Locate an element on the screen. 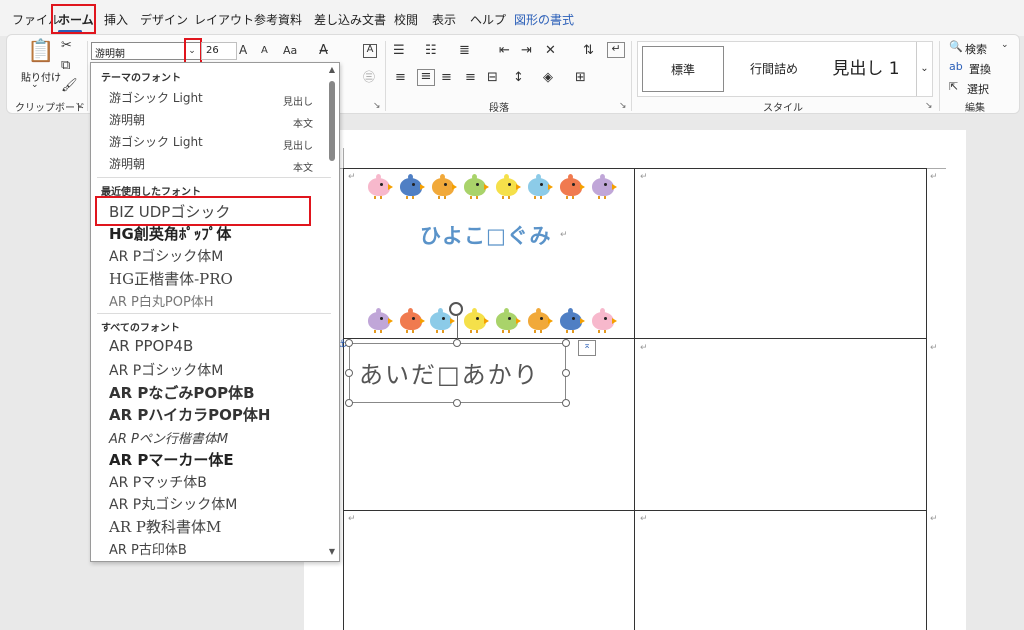  borders-icon: ⊞ is located at coordinates (580, 77).